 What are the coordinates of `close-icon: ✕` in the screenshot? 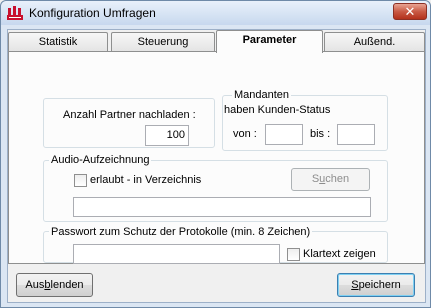 It's located at (410, 11).